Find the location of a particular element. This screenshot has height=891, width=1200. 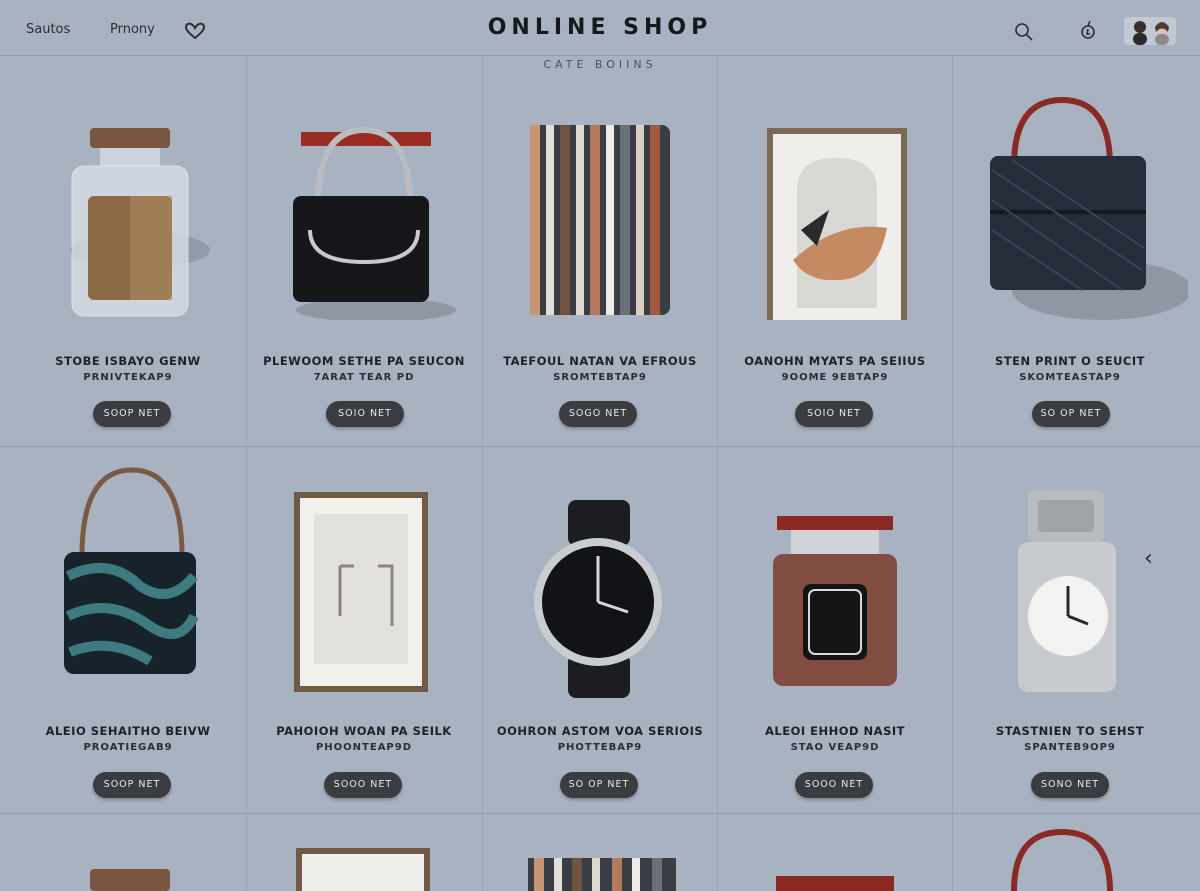

framed-hooks-image is located at coordinates (361, 592).